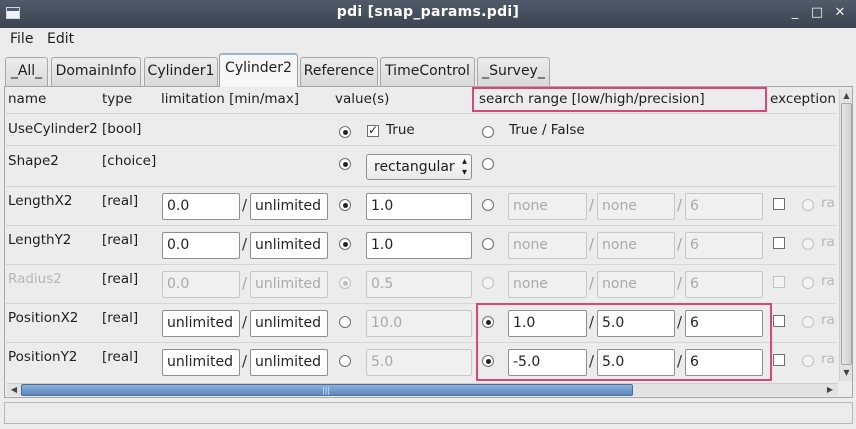 This screenshot has height=429, width=856. What do you see at coordinates (419, 323) in the screenshot?
I see `value-input: 10.0` at bounding box center [419, 323].